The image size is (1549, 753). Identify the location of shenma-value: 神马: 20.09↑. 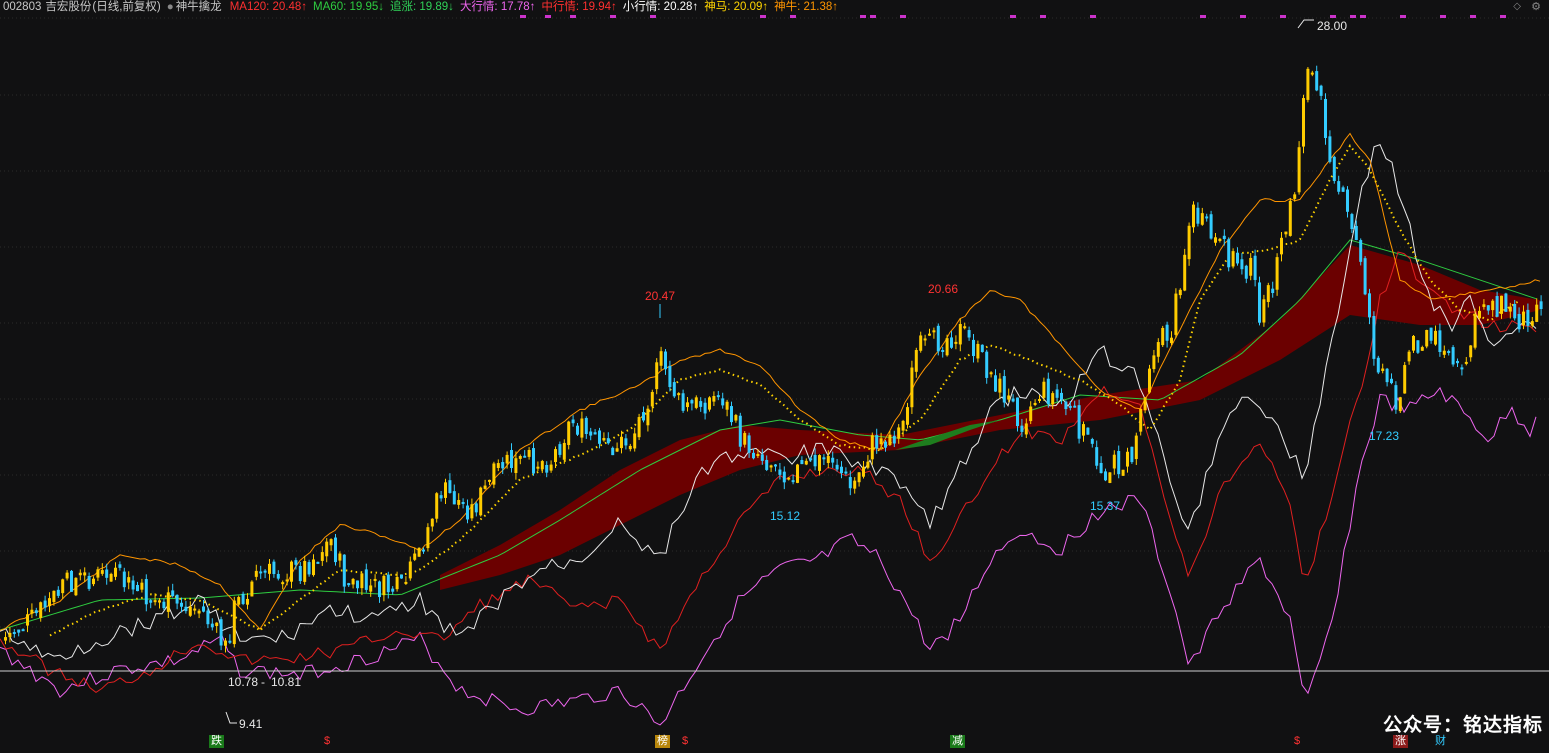
(736, 7).